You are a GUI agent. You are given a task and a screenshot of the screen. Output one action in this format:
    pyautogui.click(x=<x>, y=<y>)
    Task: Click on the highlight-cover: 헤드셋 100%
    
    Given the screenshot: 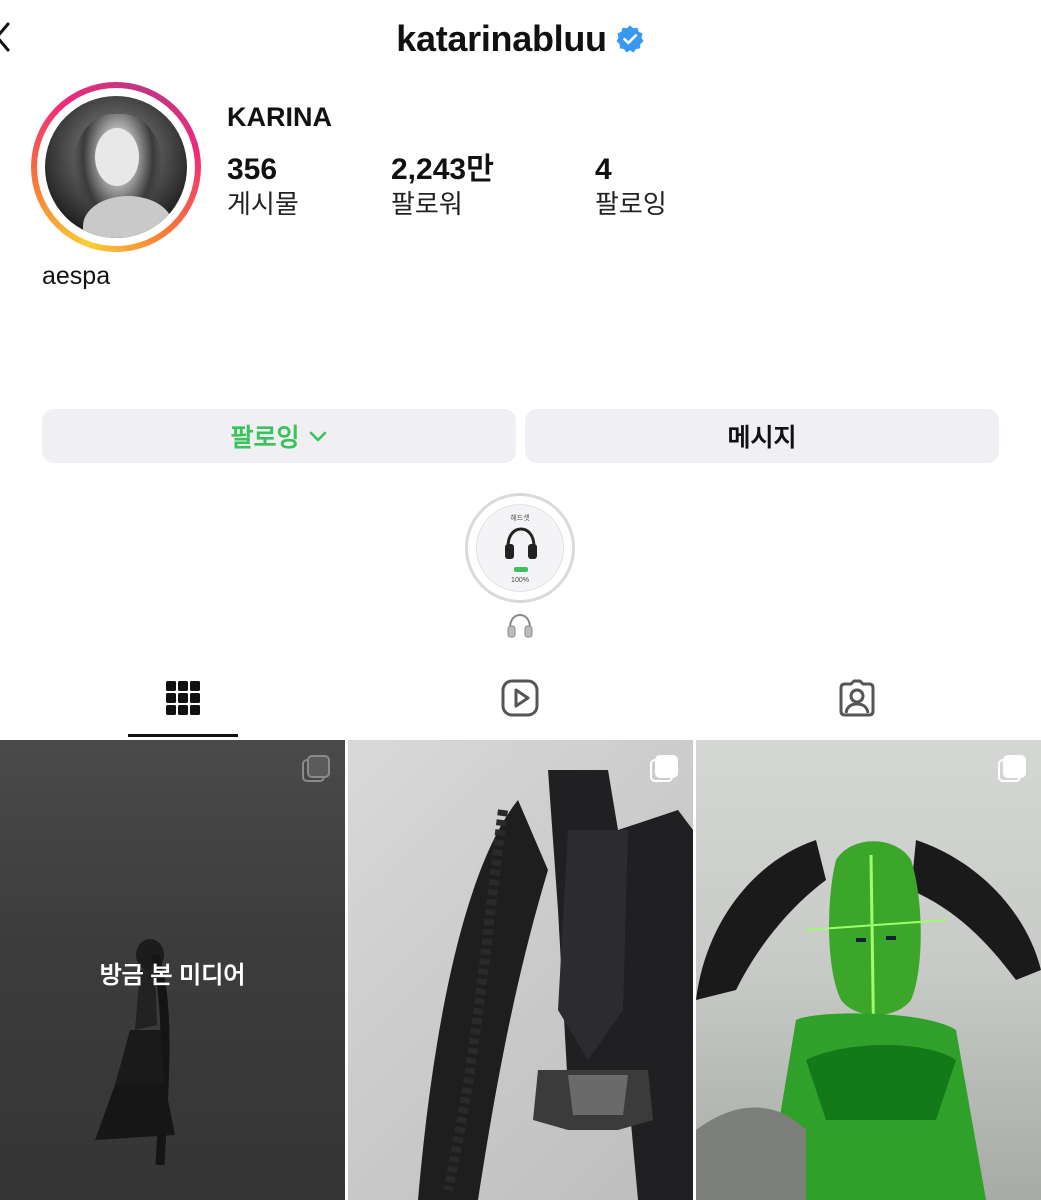 What is the action you would take?
    pyautogui.click(x=520, y=548)
    